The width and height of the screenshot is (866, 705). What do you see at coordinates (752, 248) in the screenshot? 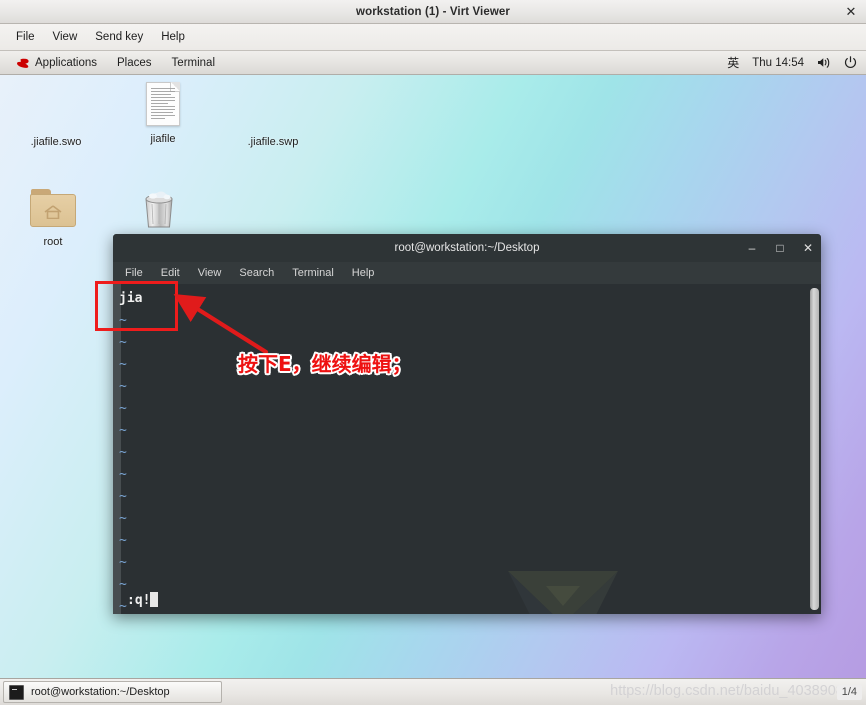
I see `minimize-icon: –` at bounding box center [752, 248].